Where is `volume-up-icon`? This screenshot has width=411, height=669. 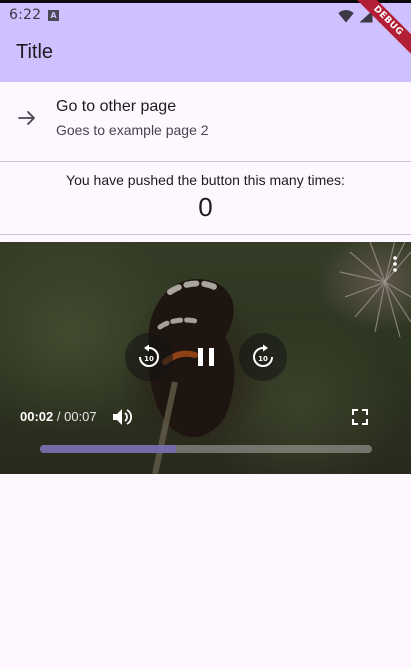 volume-up-icon is located at coordinates (122, 419).